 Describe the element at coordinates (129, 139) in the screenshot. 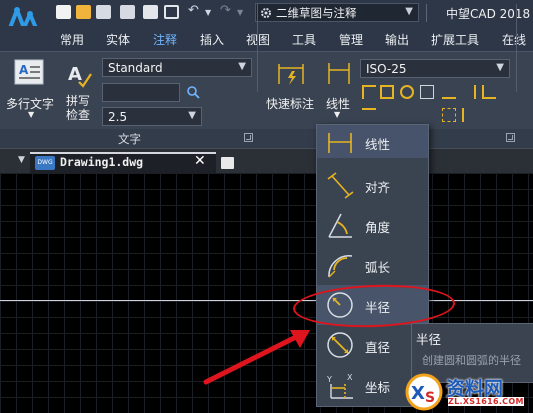

I see `text-panel-title: 文字` at that location.